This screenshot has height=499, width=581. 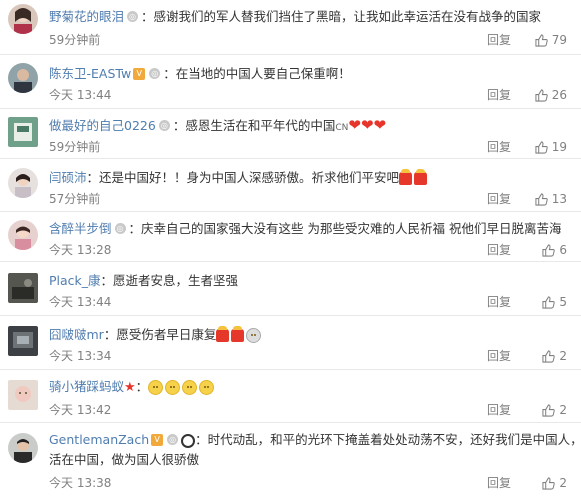 What do you see at coordinates (554, 302) in the screenshot?
I see `like-button: 5` at bounding box center [554, 302].